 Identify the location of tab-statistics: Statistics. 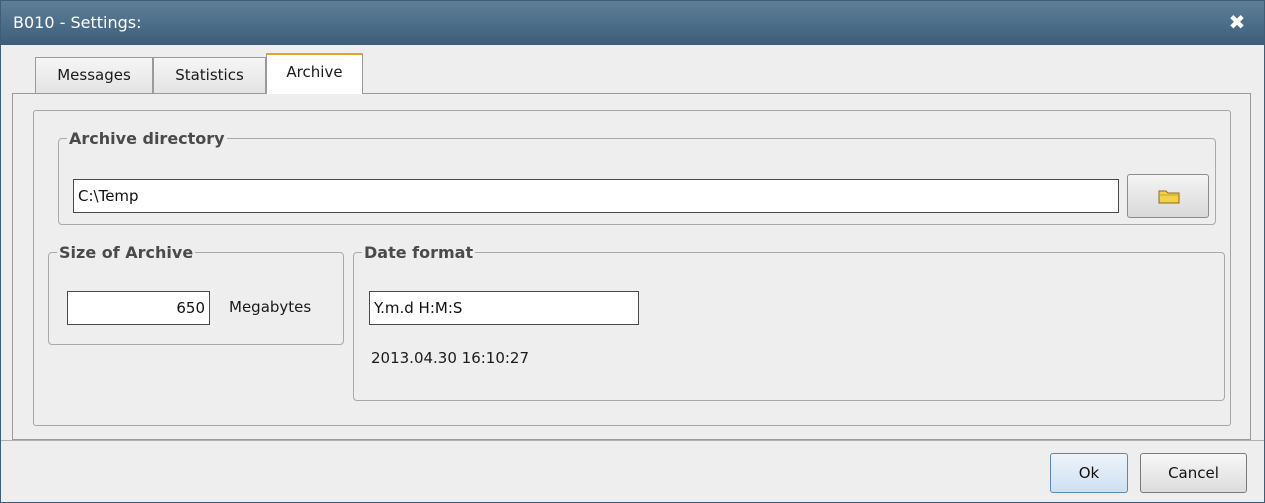
(209, 75).